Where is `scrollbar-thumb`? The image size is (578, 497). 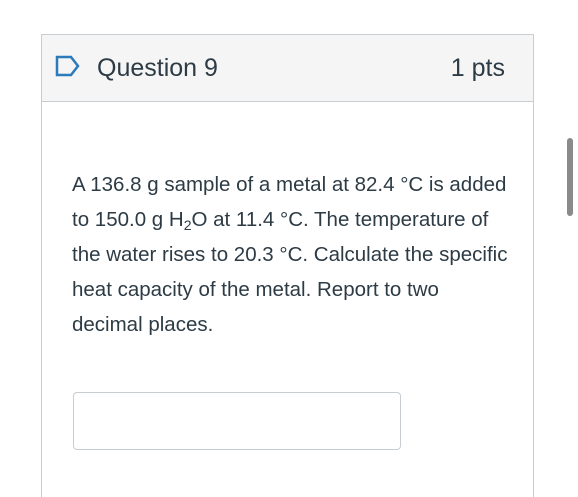 scrollbar-thumb is located at coordinates (570, 177).